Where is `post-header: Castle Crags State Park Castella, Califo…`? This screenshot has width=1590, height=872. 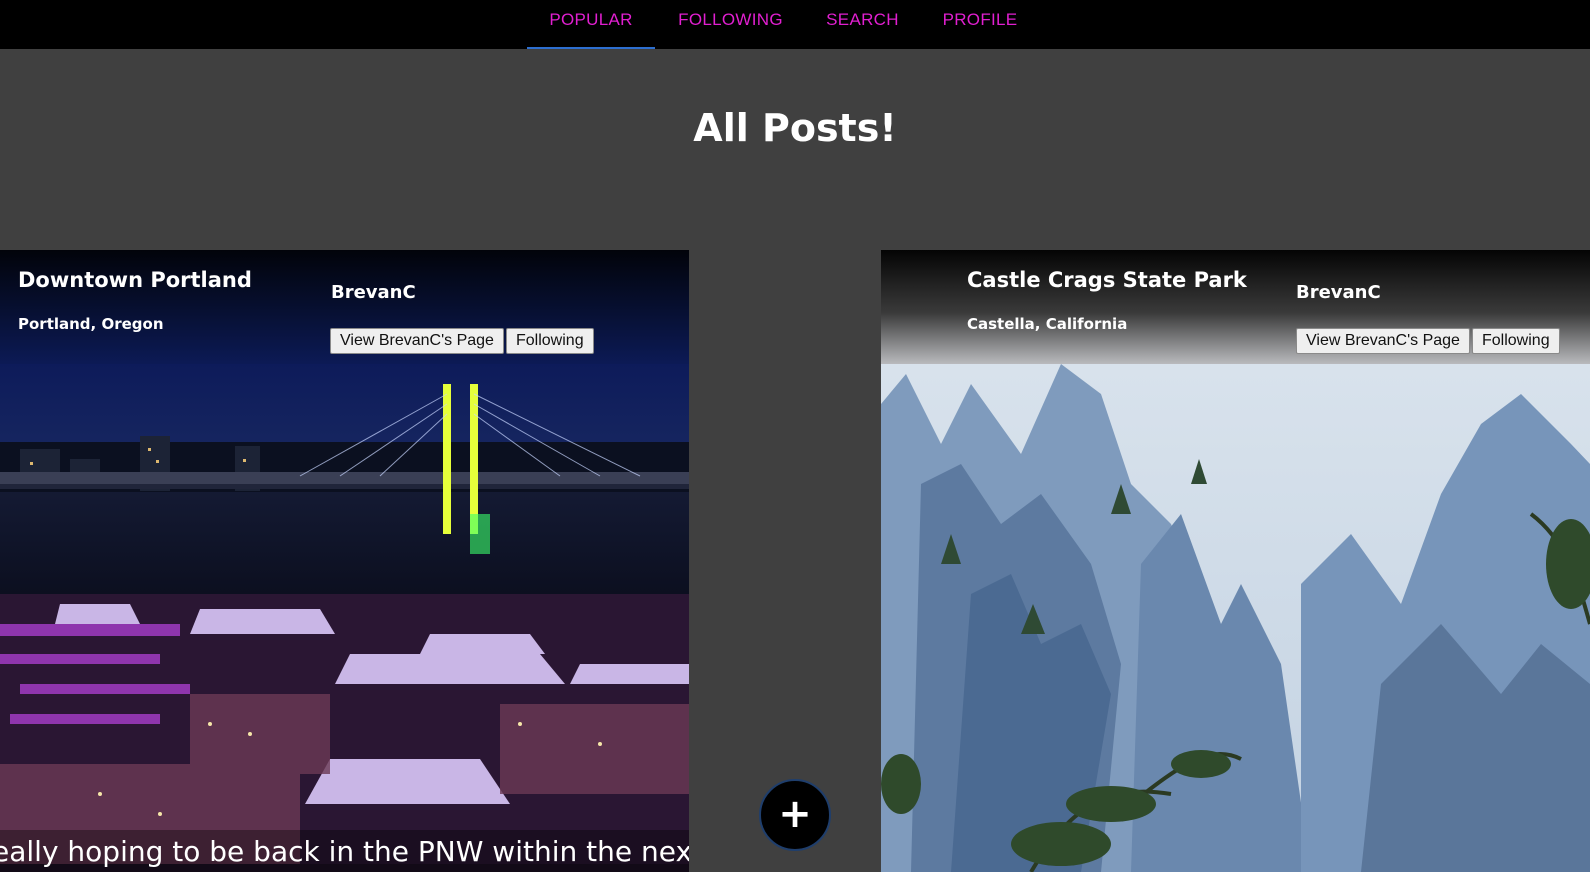 post-header: Castle Crags State Park Castella, Califo… is located at coordinates (1235, 307).